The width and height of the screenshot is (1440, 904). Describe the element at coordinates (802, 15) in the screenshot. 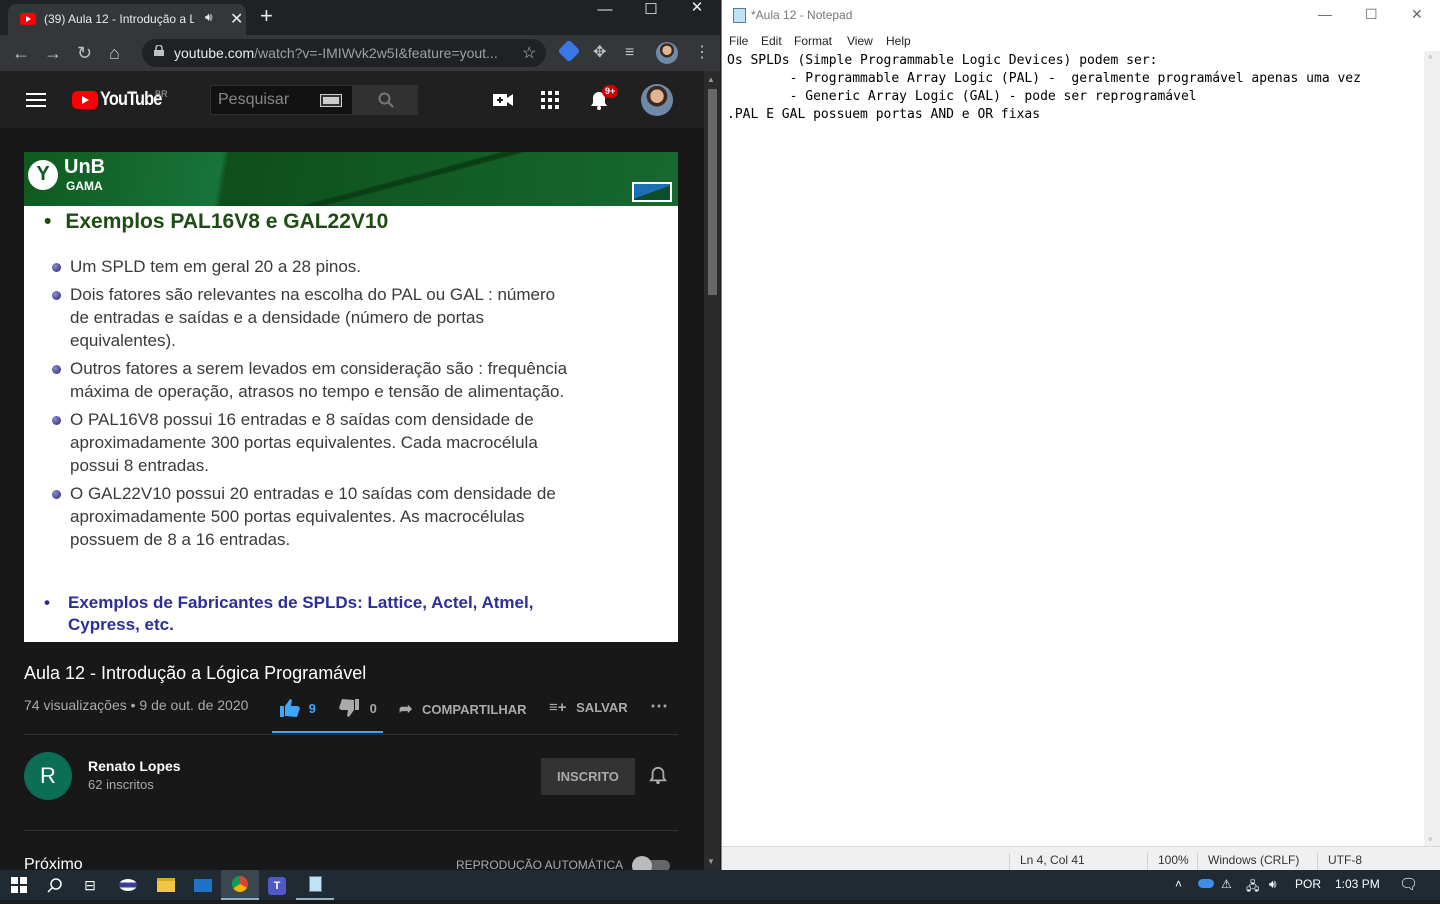

I see `notepad-title: *Aula 12 - Notepad` at that location.